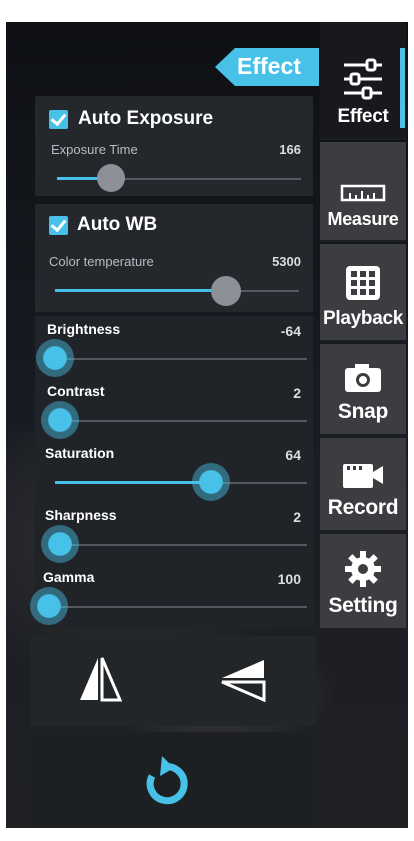  I want to click on sliders-icon, so click(363, 79).